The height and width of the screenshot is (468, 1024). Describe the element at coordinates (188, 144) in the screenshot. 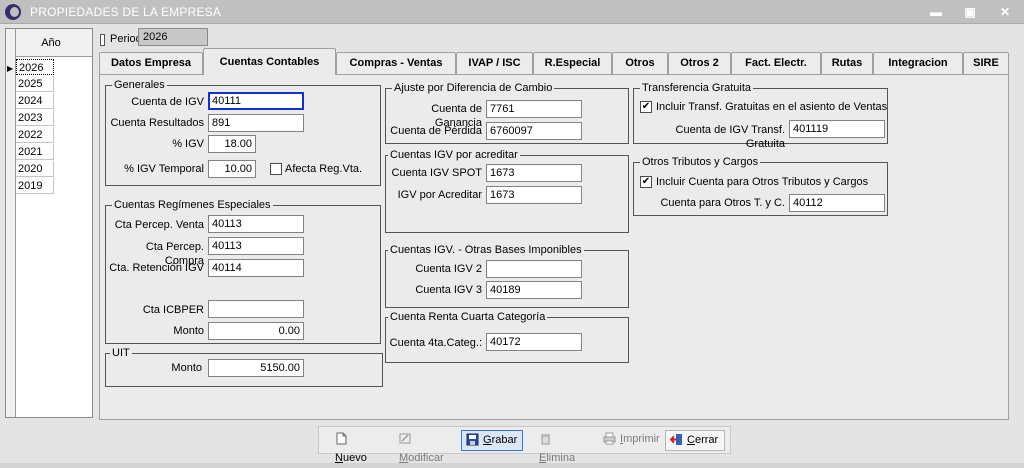

I see `pct-igv-label: % IGV` at that location.